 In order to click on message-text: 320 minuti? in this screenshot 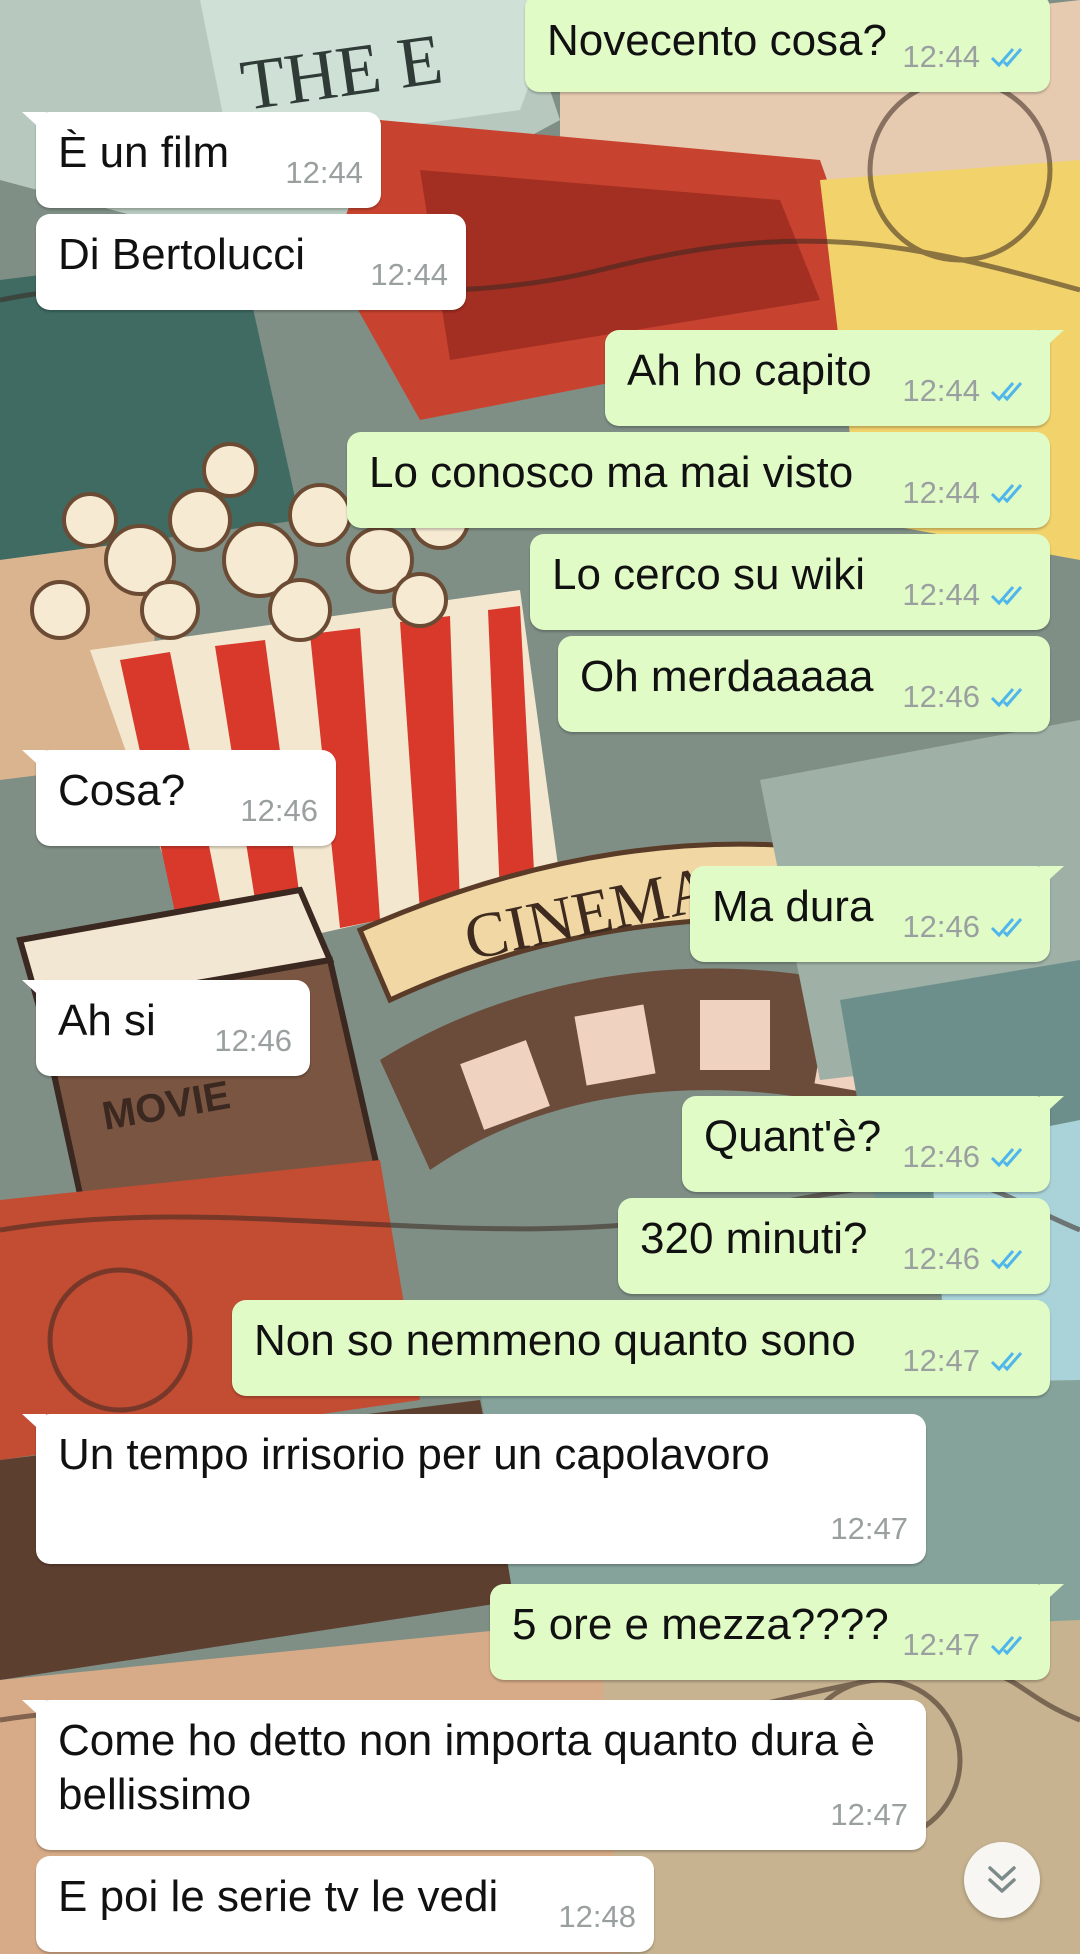, I will do `click(754, 1238)`.